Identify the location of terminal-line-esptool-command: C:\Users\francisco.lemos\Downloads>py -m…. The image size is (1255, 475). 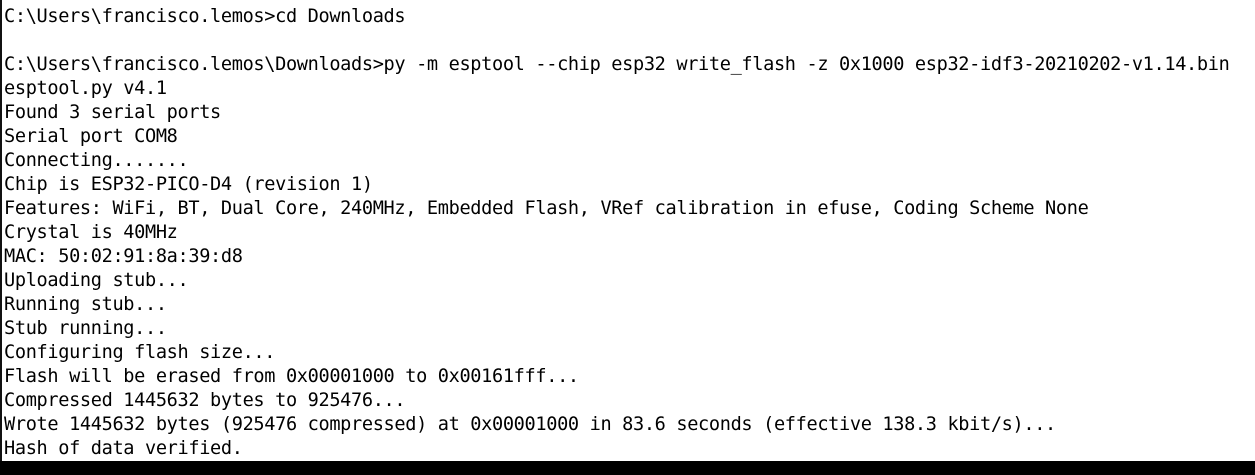
(617, 64).